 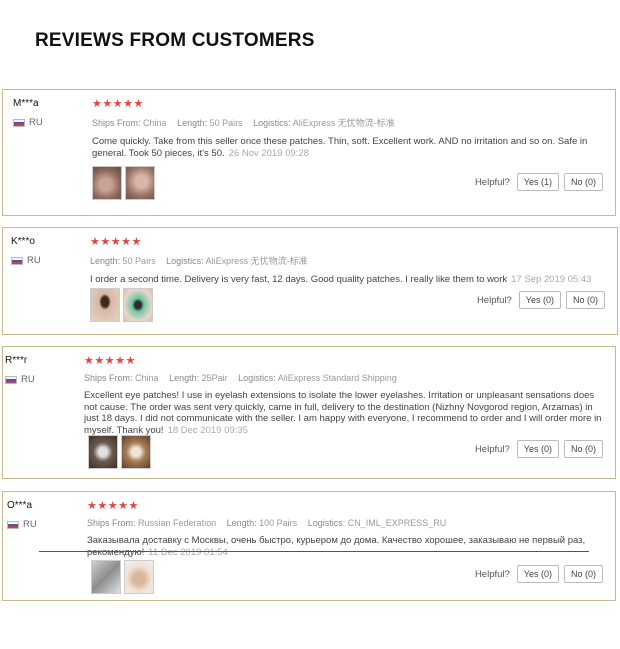 I want to click on review-date: 17 Sep 2019 05:43, so click(x=551, y=279).